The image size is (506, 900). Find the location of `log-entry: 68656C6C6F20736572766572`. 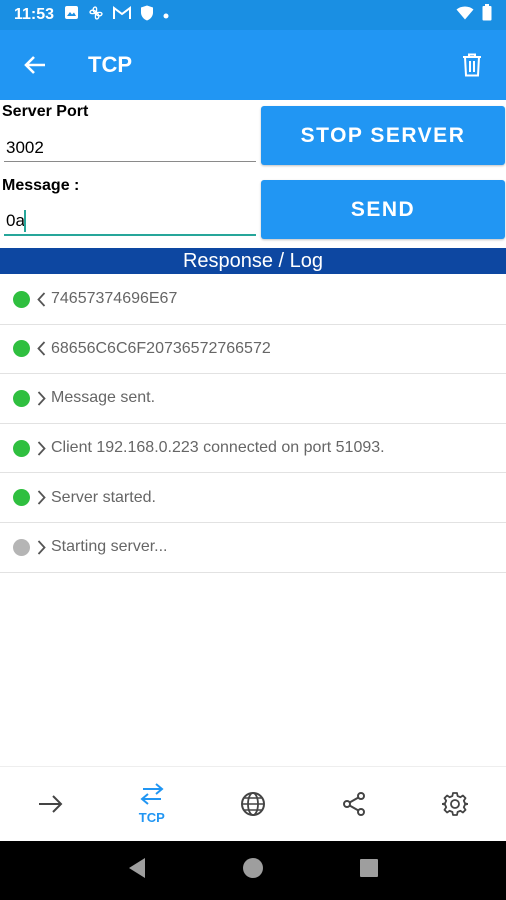

log-entry: 68656C6C6F20736572766572 is located at coordinates (253, 350).